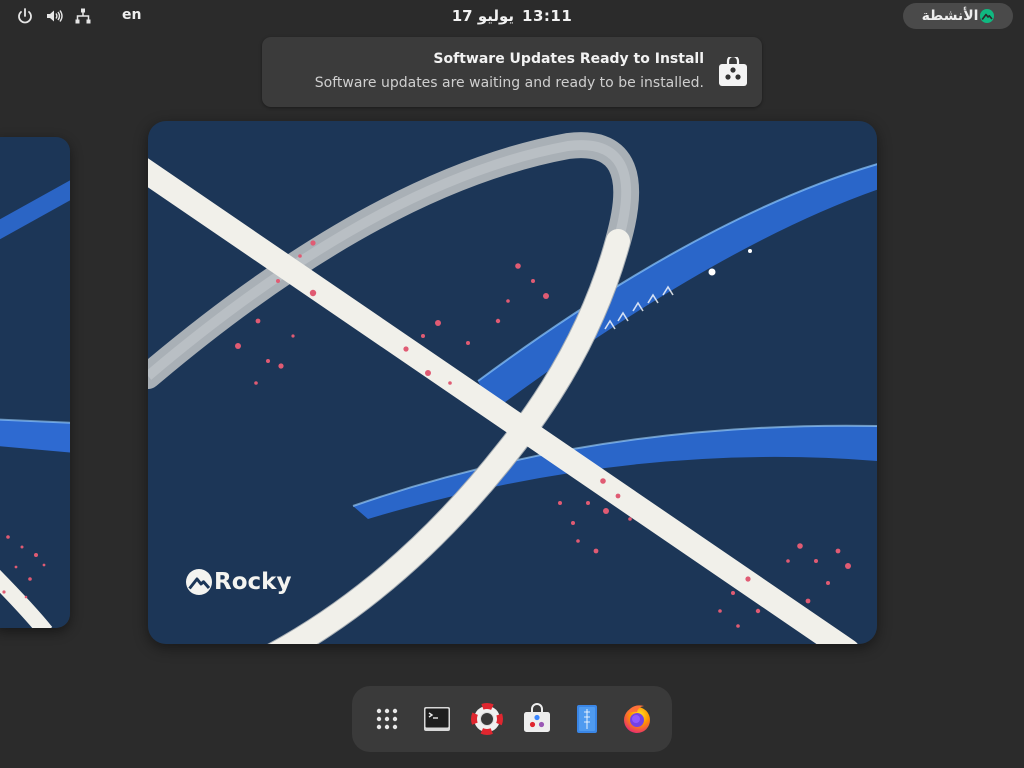 This screenshot has width=1024, height=768. I want to click on top-bar: en 17 يوليو 13:11 الأنشطة, so click(512, 16).